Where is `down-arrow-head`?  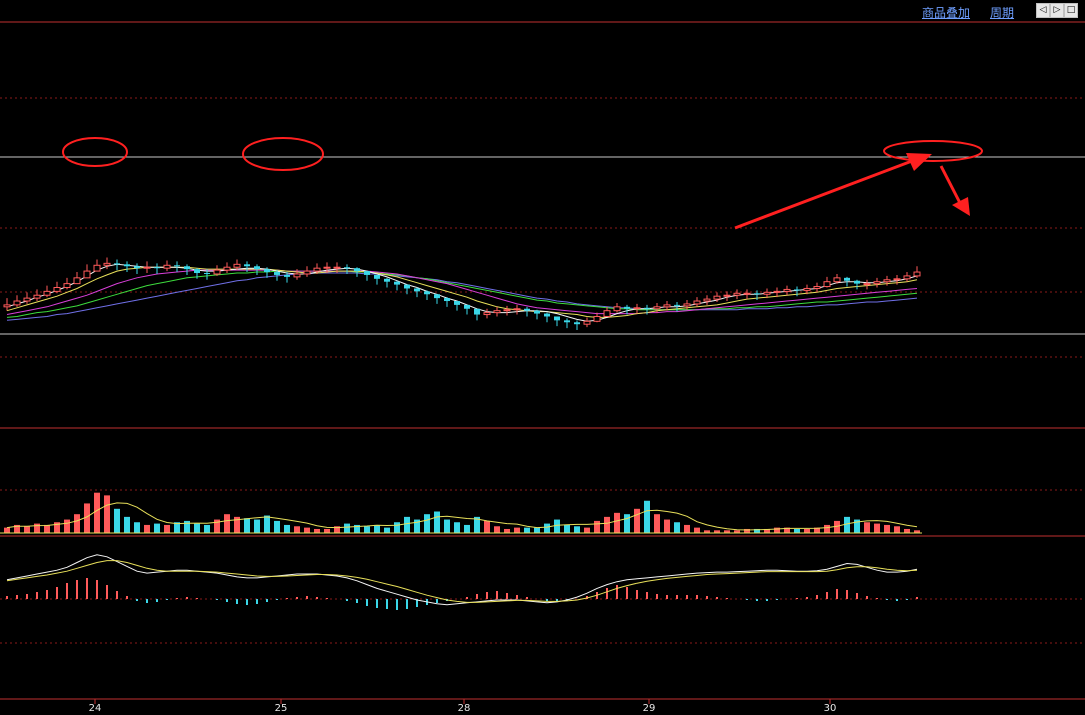 down-arrow-head is located at coordinates (961, 206).